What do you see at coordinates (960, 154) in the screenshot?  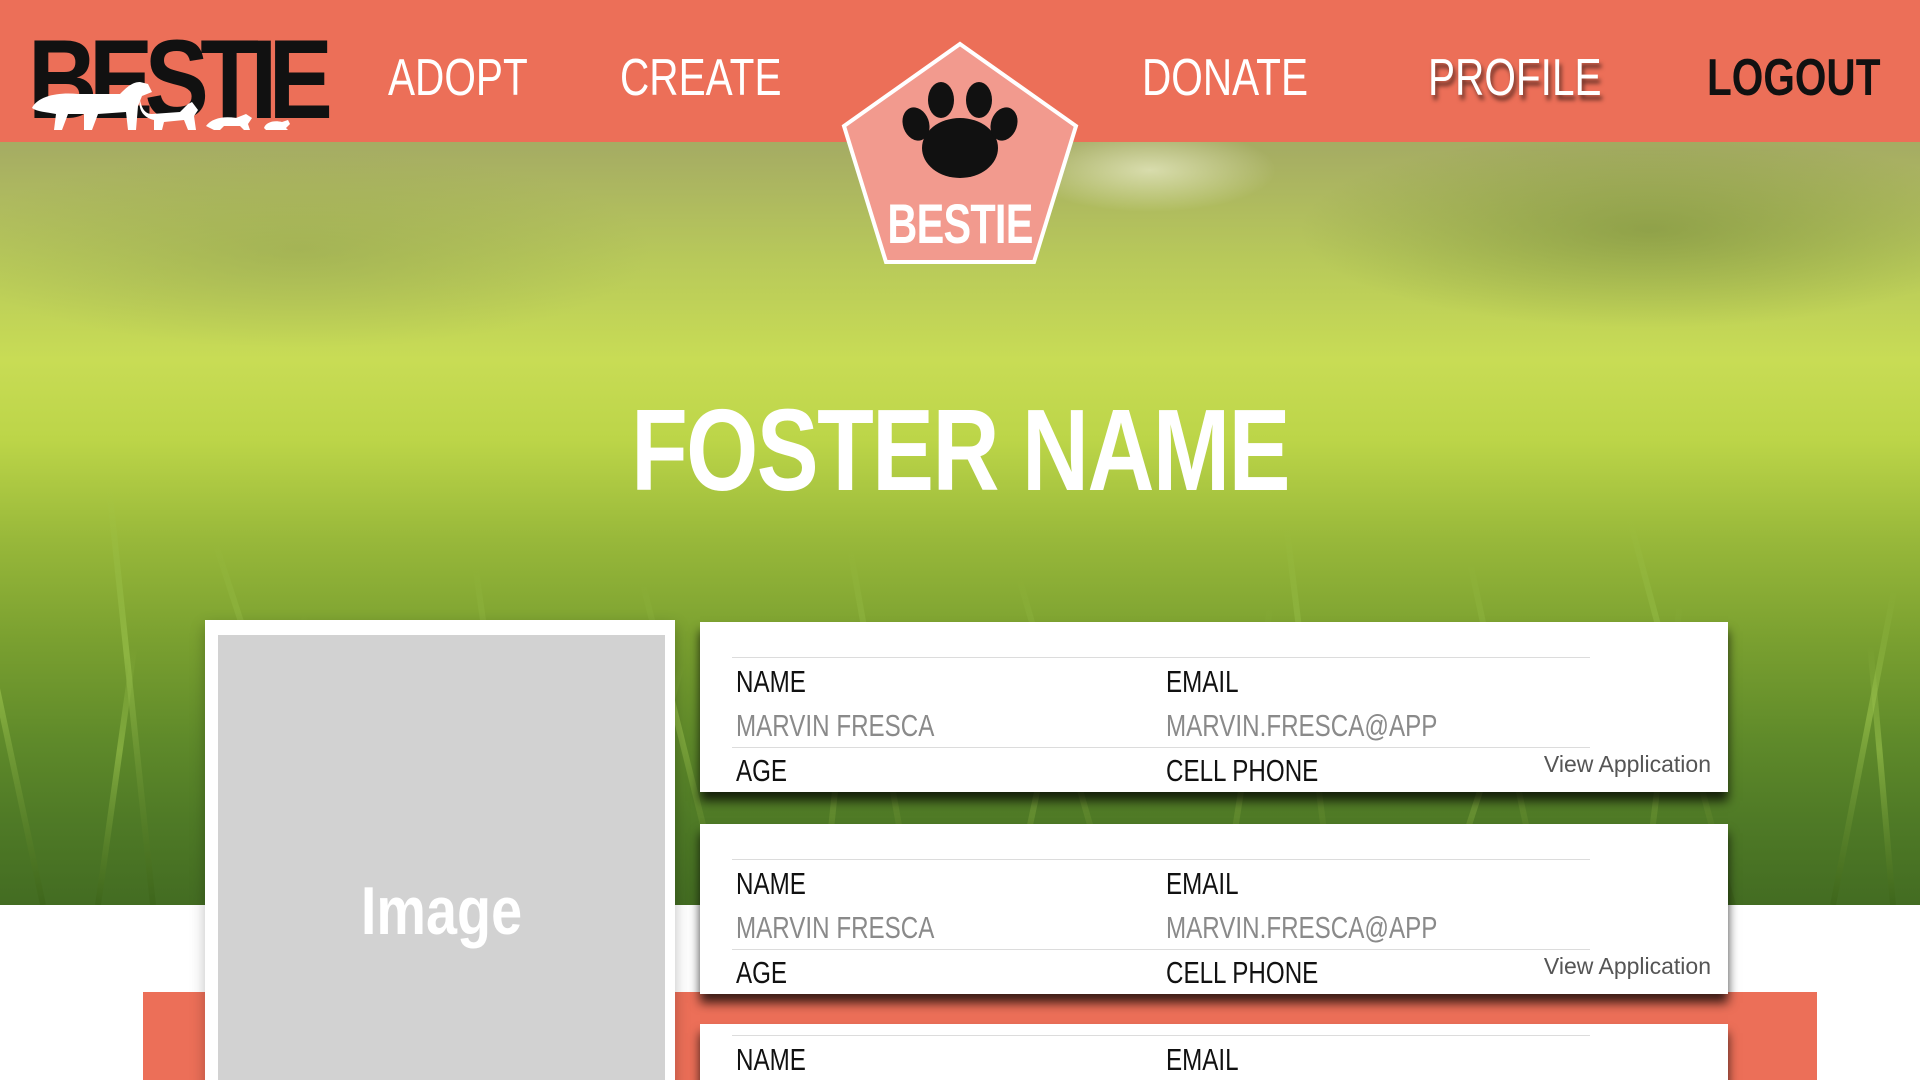 I see `center-badge: BESTIE` at bounding box center [960, 154].